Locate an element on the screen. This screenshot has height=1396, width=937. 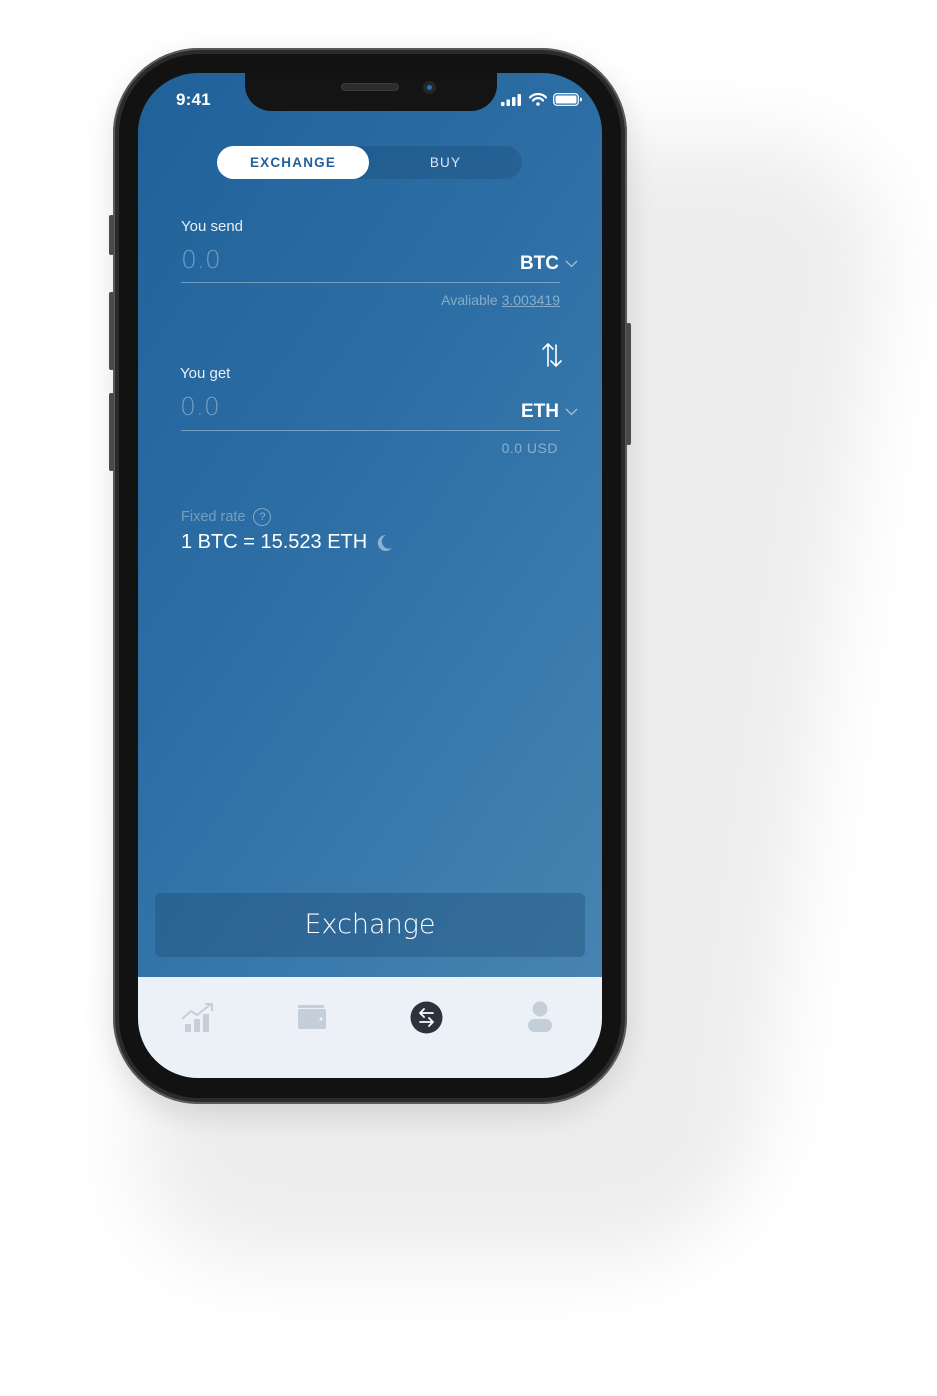
profile-icon is located at coordinates (540, 1016).